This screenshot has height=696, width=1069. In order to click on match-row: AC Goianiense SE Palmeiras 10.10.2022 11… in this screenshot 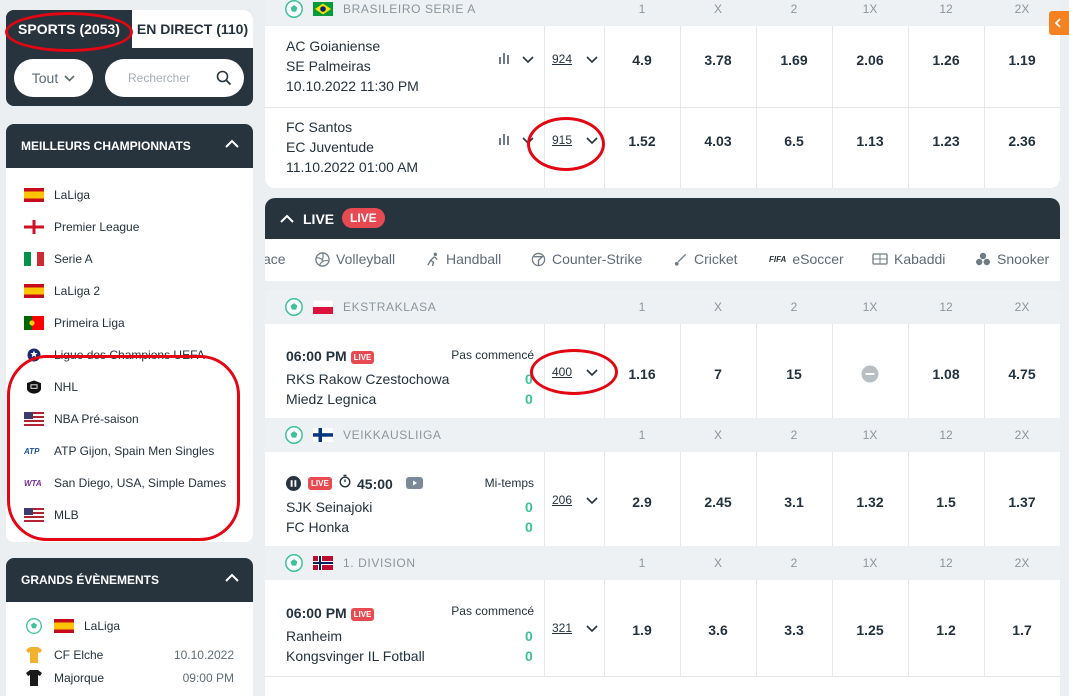, I will do `click(662, 66)`.